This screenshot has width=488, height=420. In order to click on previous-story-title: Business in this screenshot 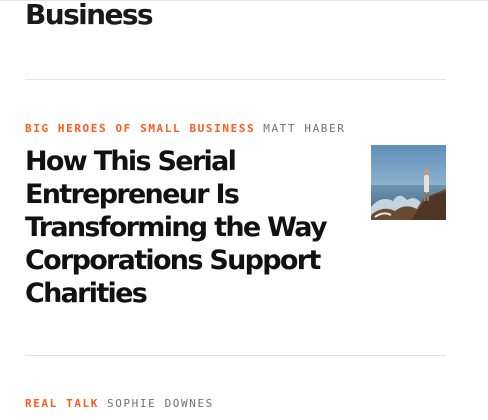, I will do `click(89, 16)`.